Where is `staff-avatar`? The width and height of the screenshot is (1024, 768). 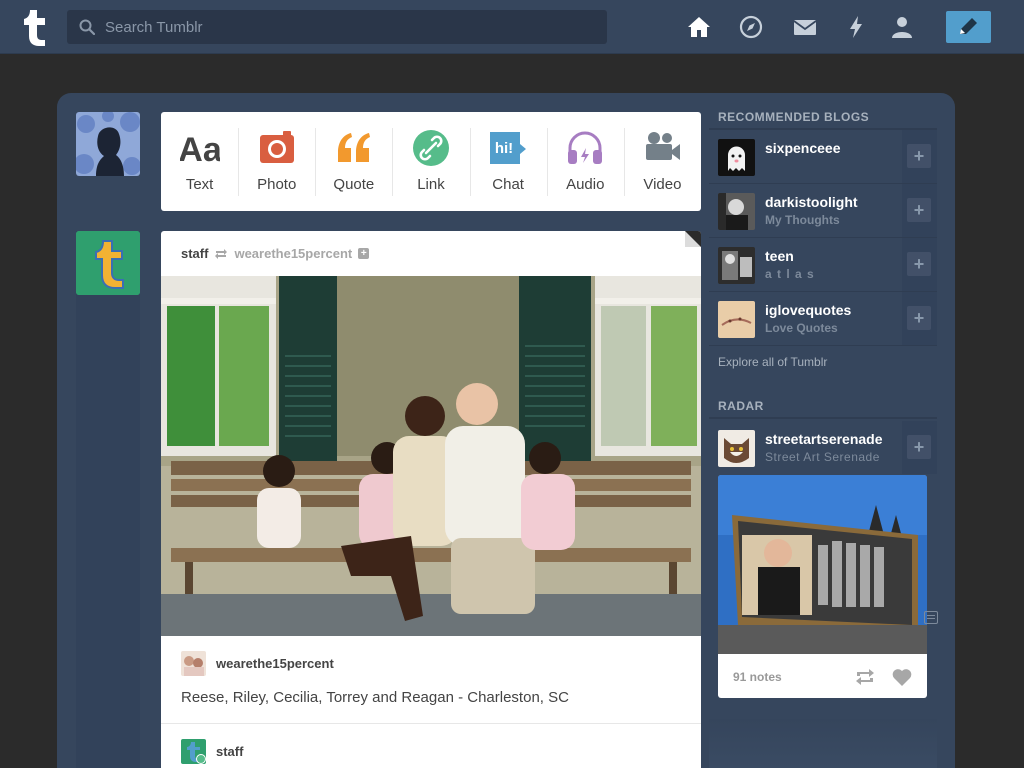
staff-avatar is located at coordinates (108, 263).